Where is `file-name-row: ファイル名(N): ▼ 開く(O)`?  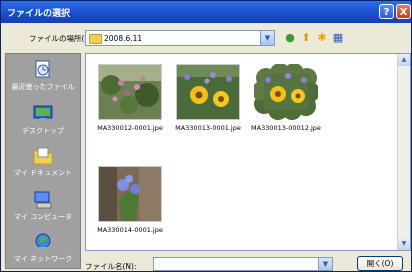 file-name-row: ファイル名(N): ▼ 開く(O) is located at coordinates (248, 264).